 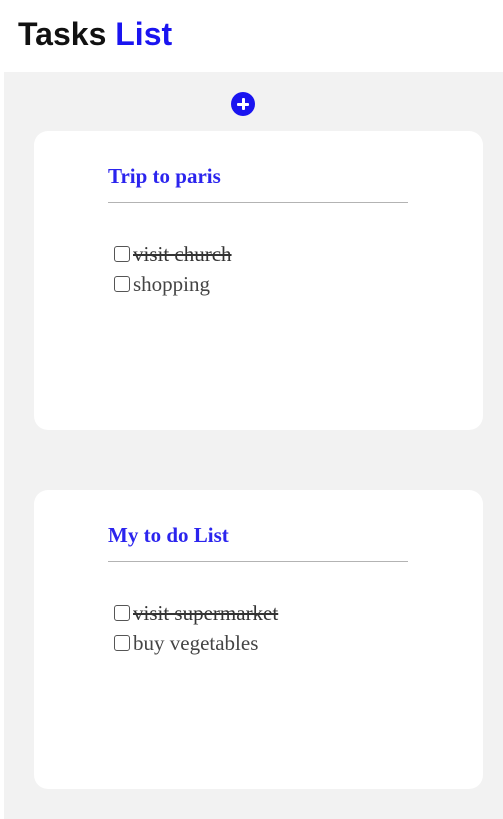 I want to click on list-title: Trip to paris, so click(x=164, y=176).